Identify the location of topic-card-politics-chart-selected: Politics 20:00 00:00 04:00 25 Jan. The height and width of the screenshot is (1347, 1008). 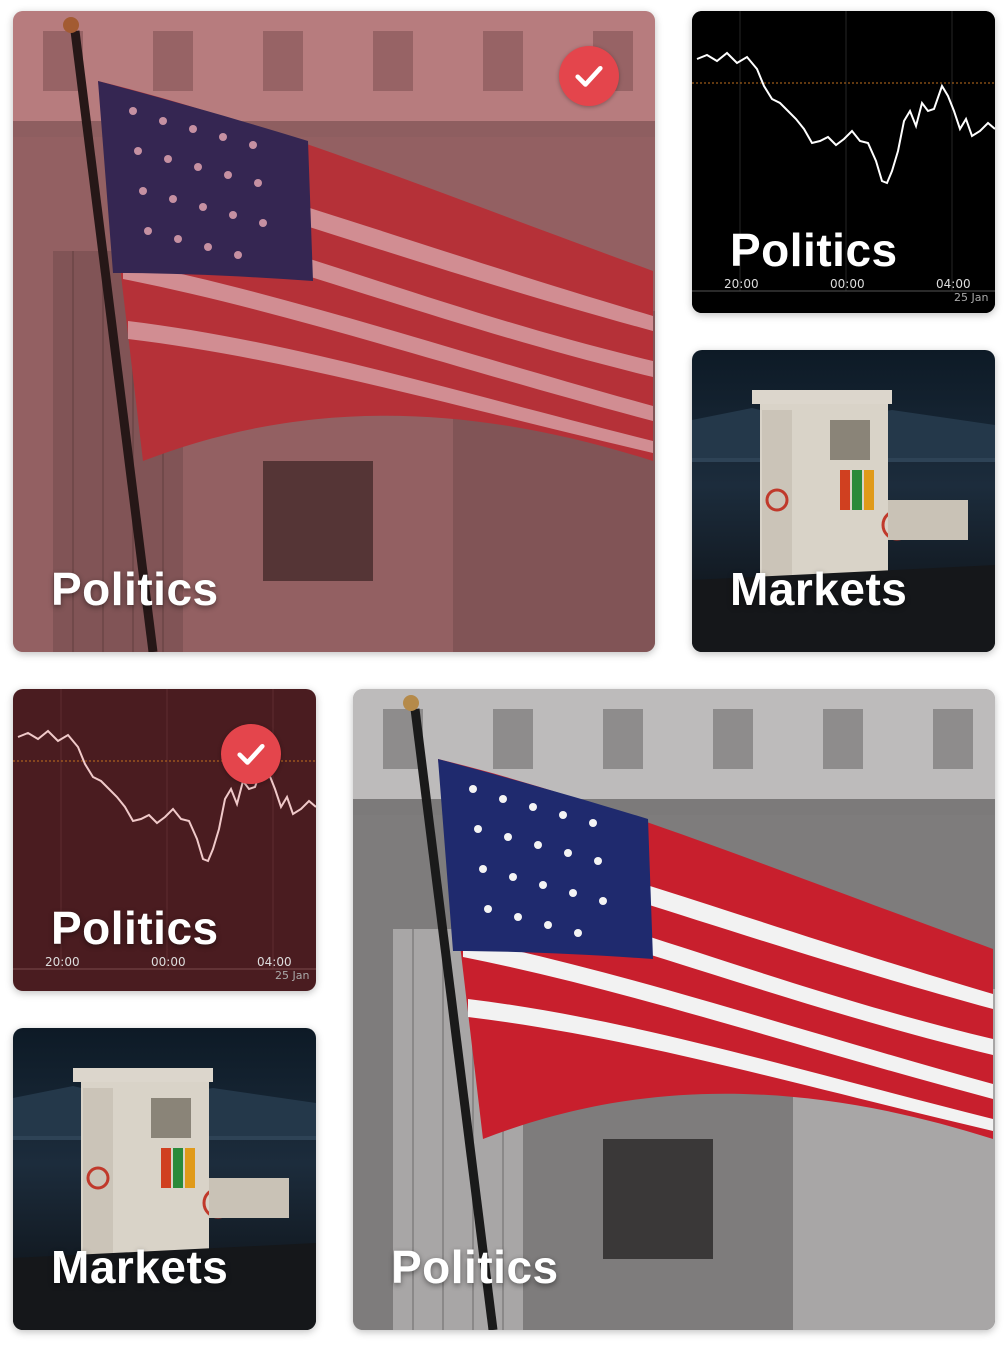
(164, 840).